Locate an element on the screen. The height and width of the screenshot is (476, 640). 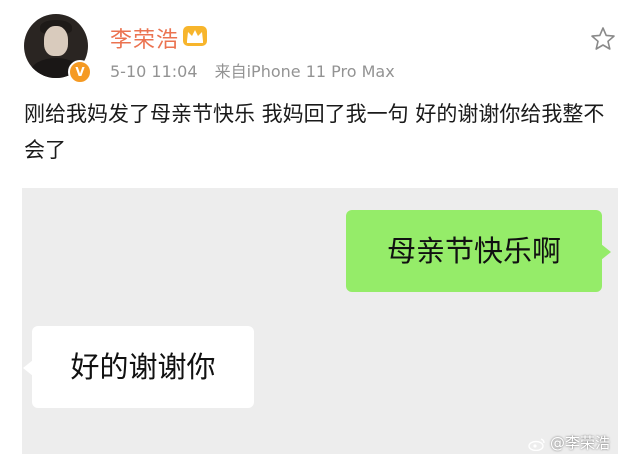
received-message-bubble: 好的谢谢你 is located at coordinates (138, 367).